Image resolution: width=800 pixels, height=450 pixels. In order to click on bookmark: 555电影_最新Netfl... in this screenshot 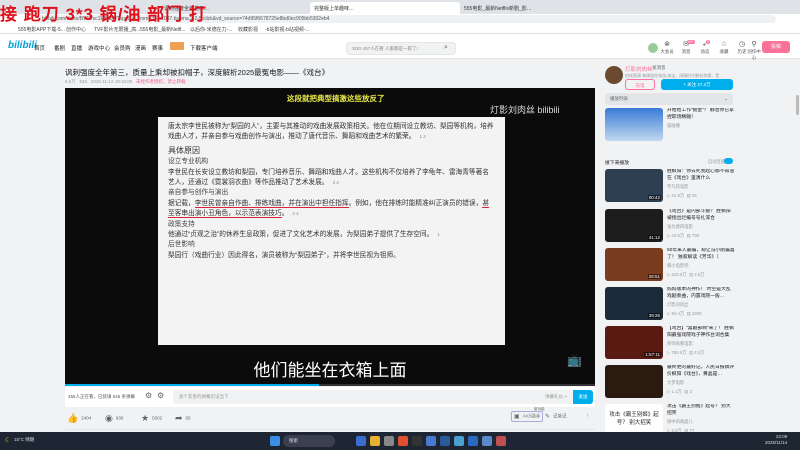, I will do `click(163, 29)`.